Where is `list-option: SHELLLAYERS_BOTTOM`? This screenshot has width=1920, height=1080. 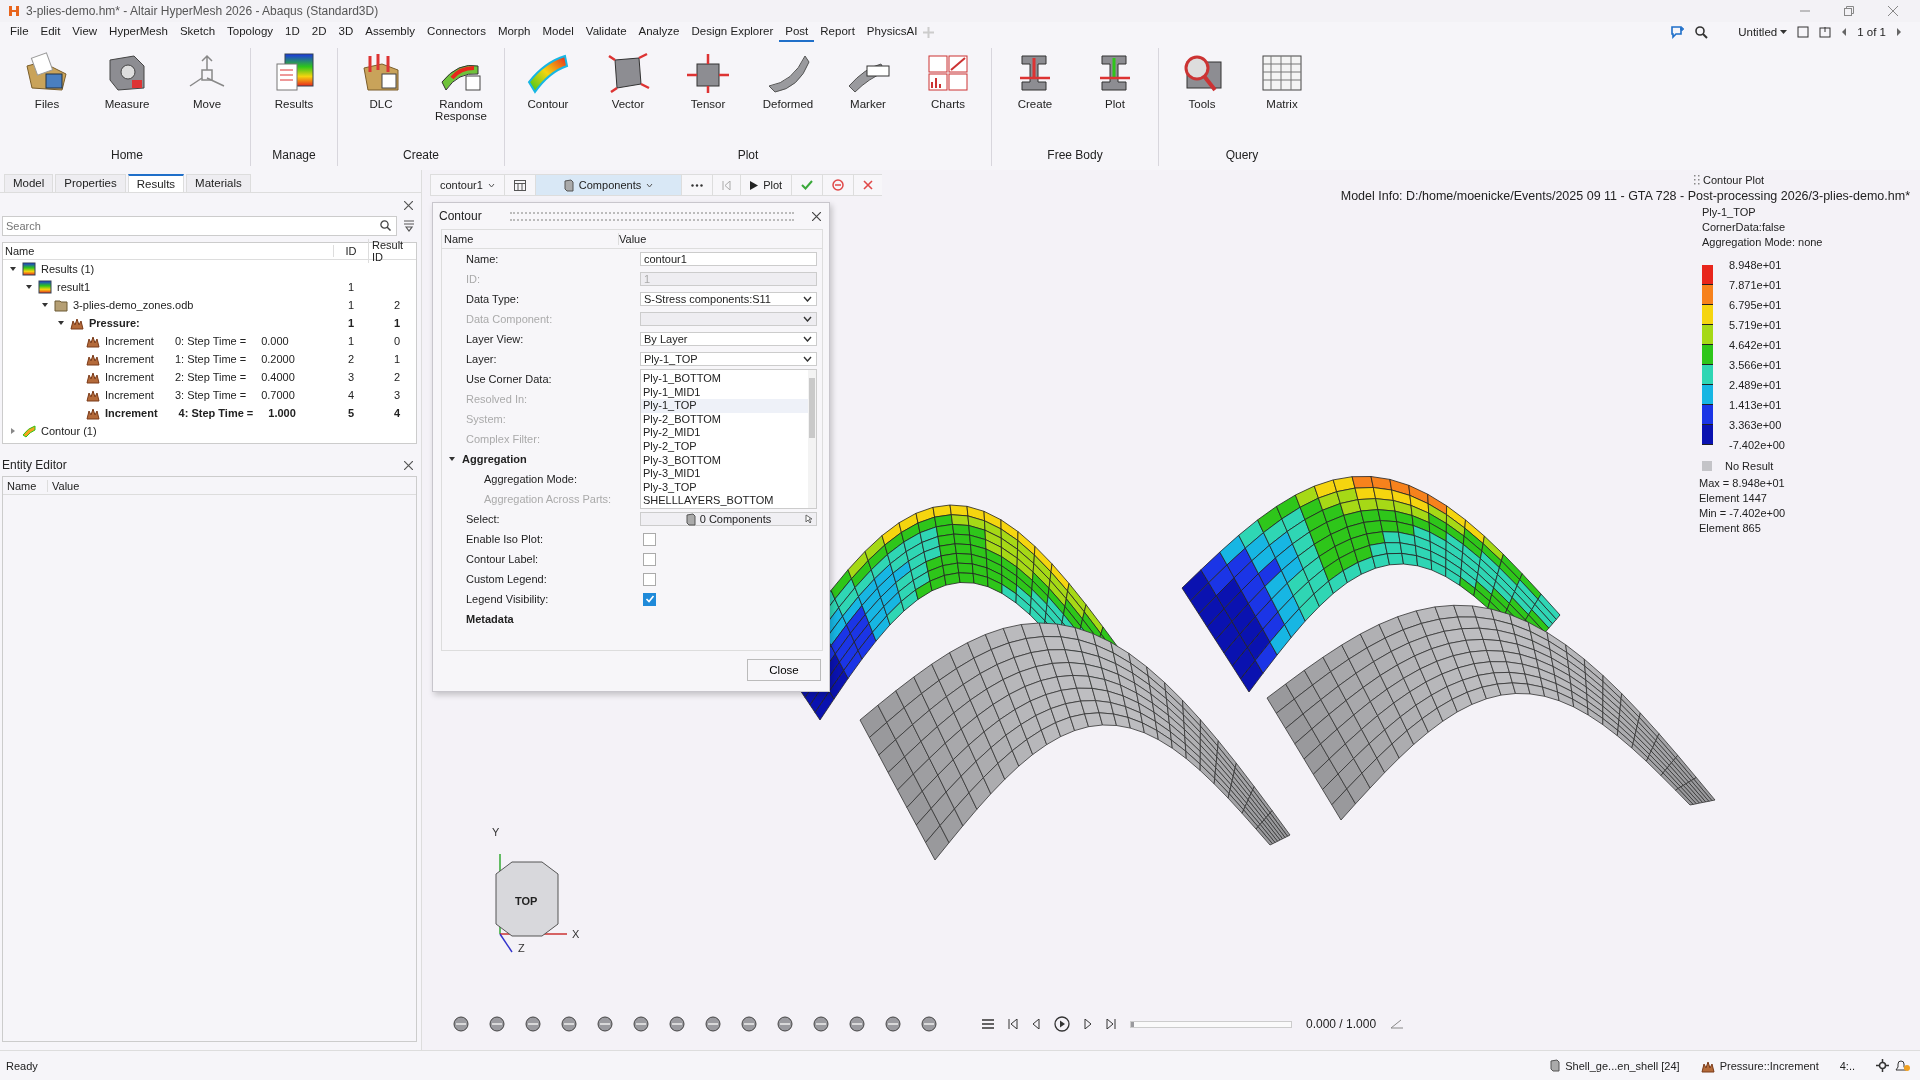
list-option: SHELLLAYERS_BOTTOM is located at coordinates (724, 501).